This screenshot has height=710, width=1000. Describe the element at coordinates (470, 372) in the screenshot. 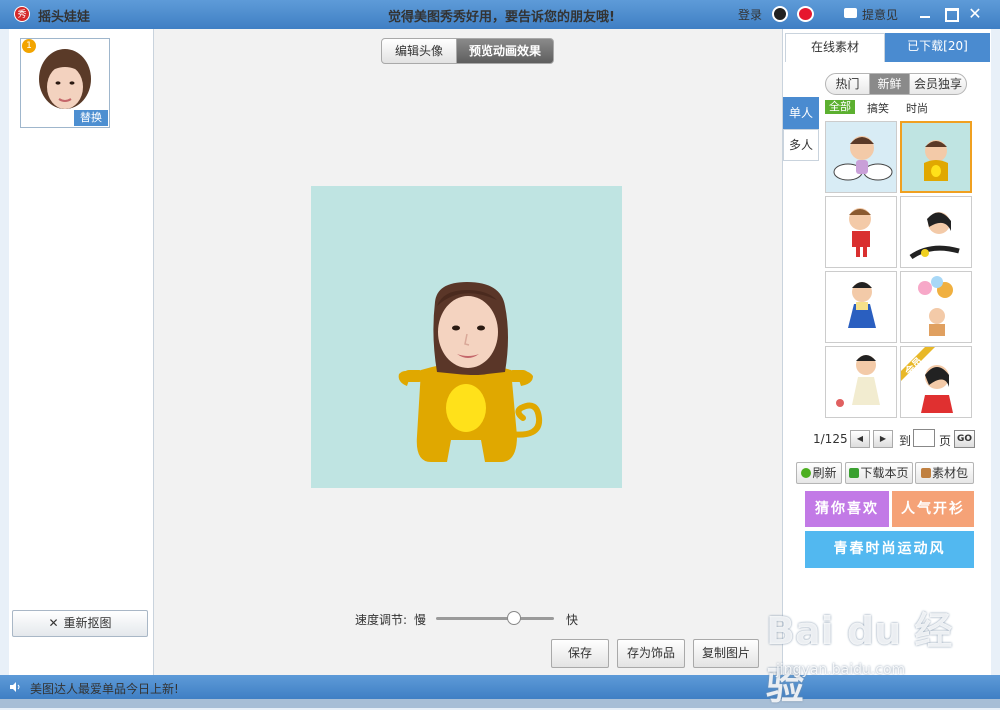

I see `bobblehead-figure` at that location.